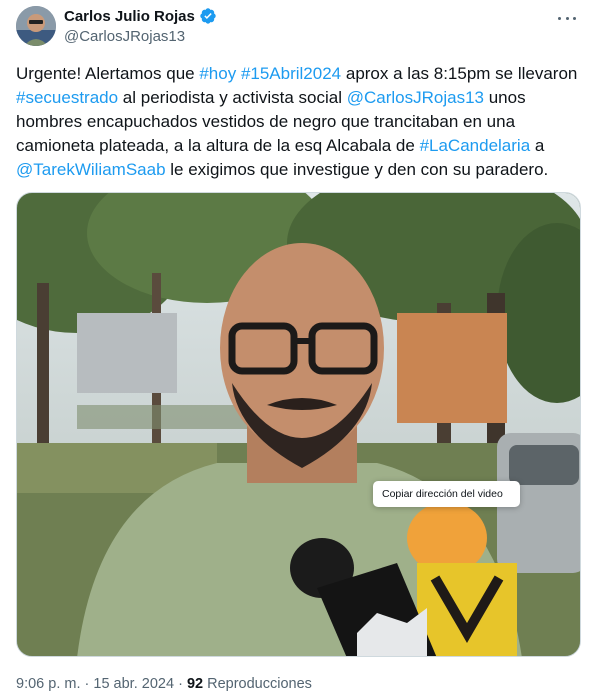 This screenshot has width=595, height=698. Describe the element at coordinates (48, 684) in the screenshot. I see `tweet-time: 9:06 p. m.` at that location.